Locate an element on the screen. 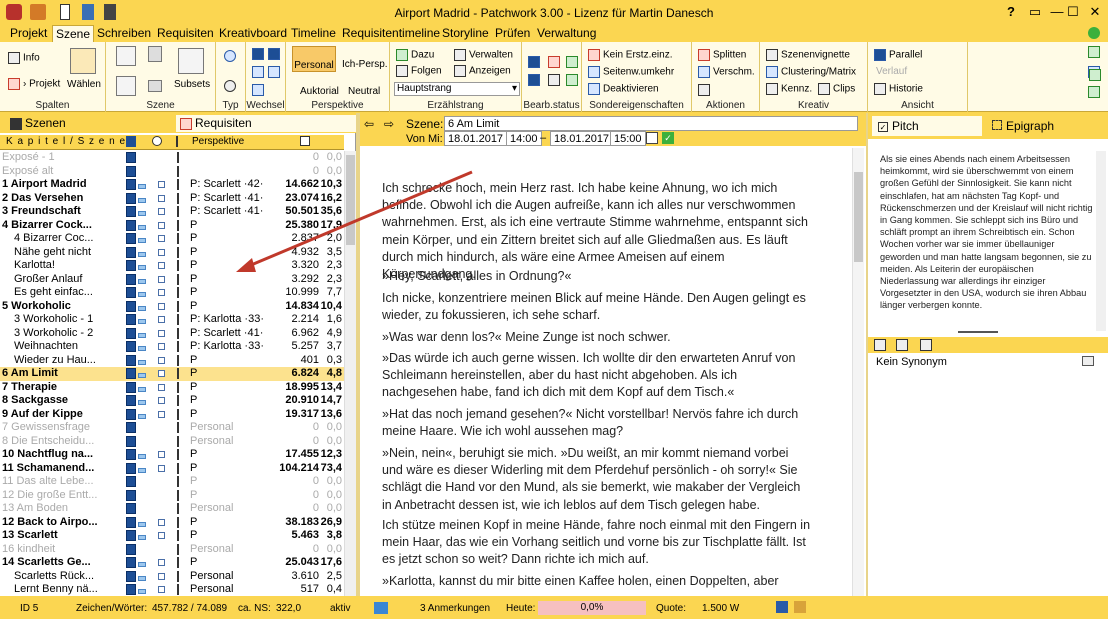  status-anmerkungen: 3 Anmerkungen is located at coordinates (455, 608).